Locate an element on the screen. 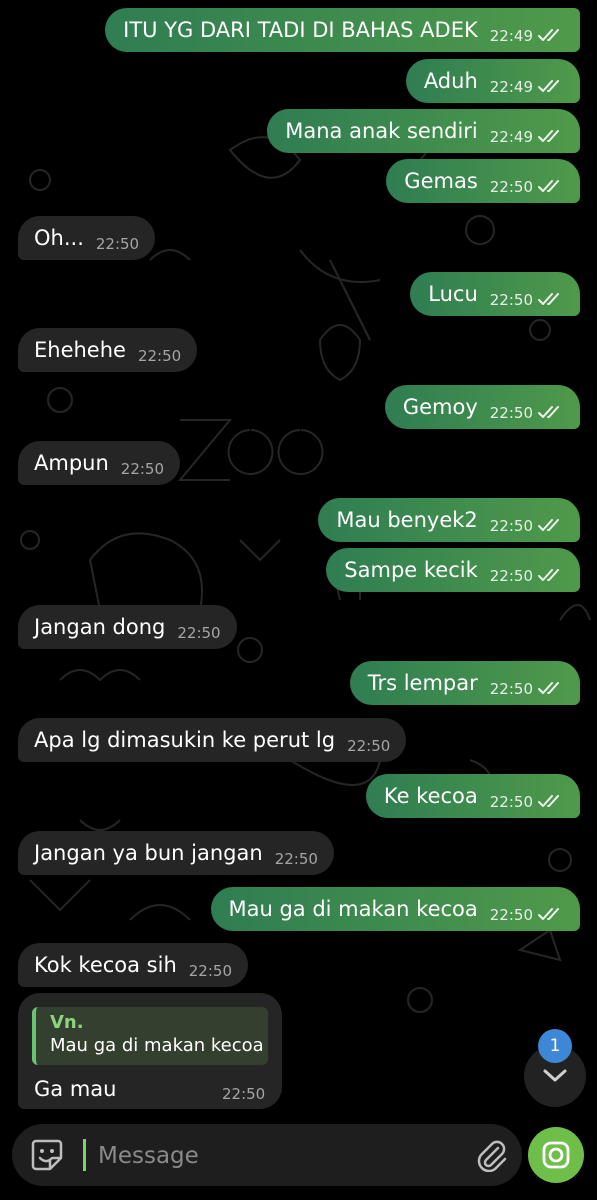 This screenshot has height=1200, width=597. quoted-message: Vn. Mau ga di makan kecoa is located at coordinates (150, 1036).